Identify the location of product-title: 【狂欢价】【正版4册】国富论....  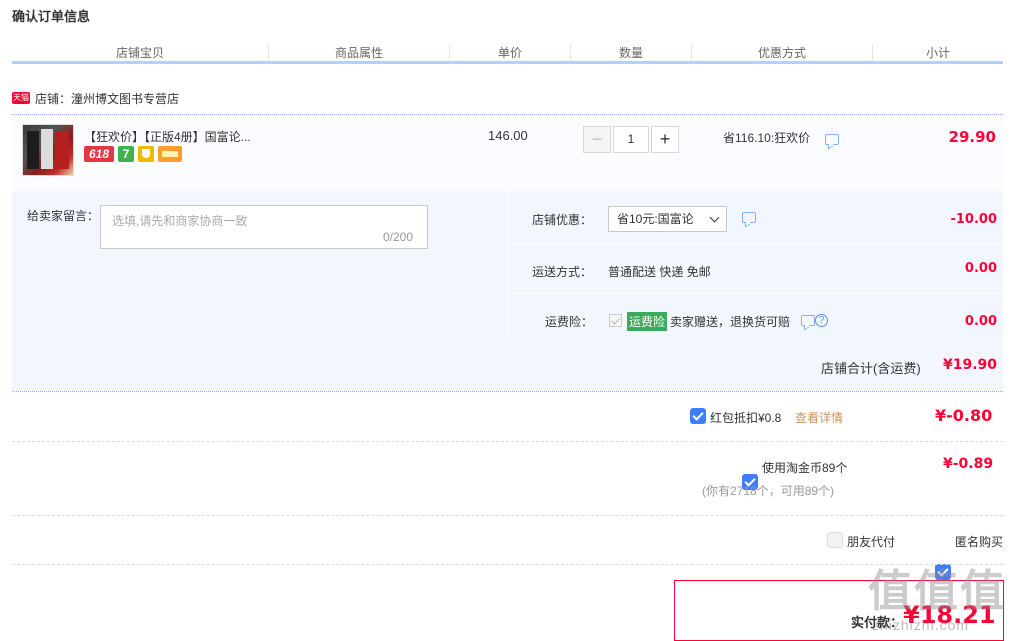
(167, 136).